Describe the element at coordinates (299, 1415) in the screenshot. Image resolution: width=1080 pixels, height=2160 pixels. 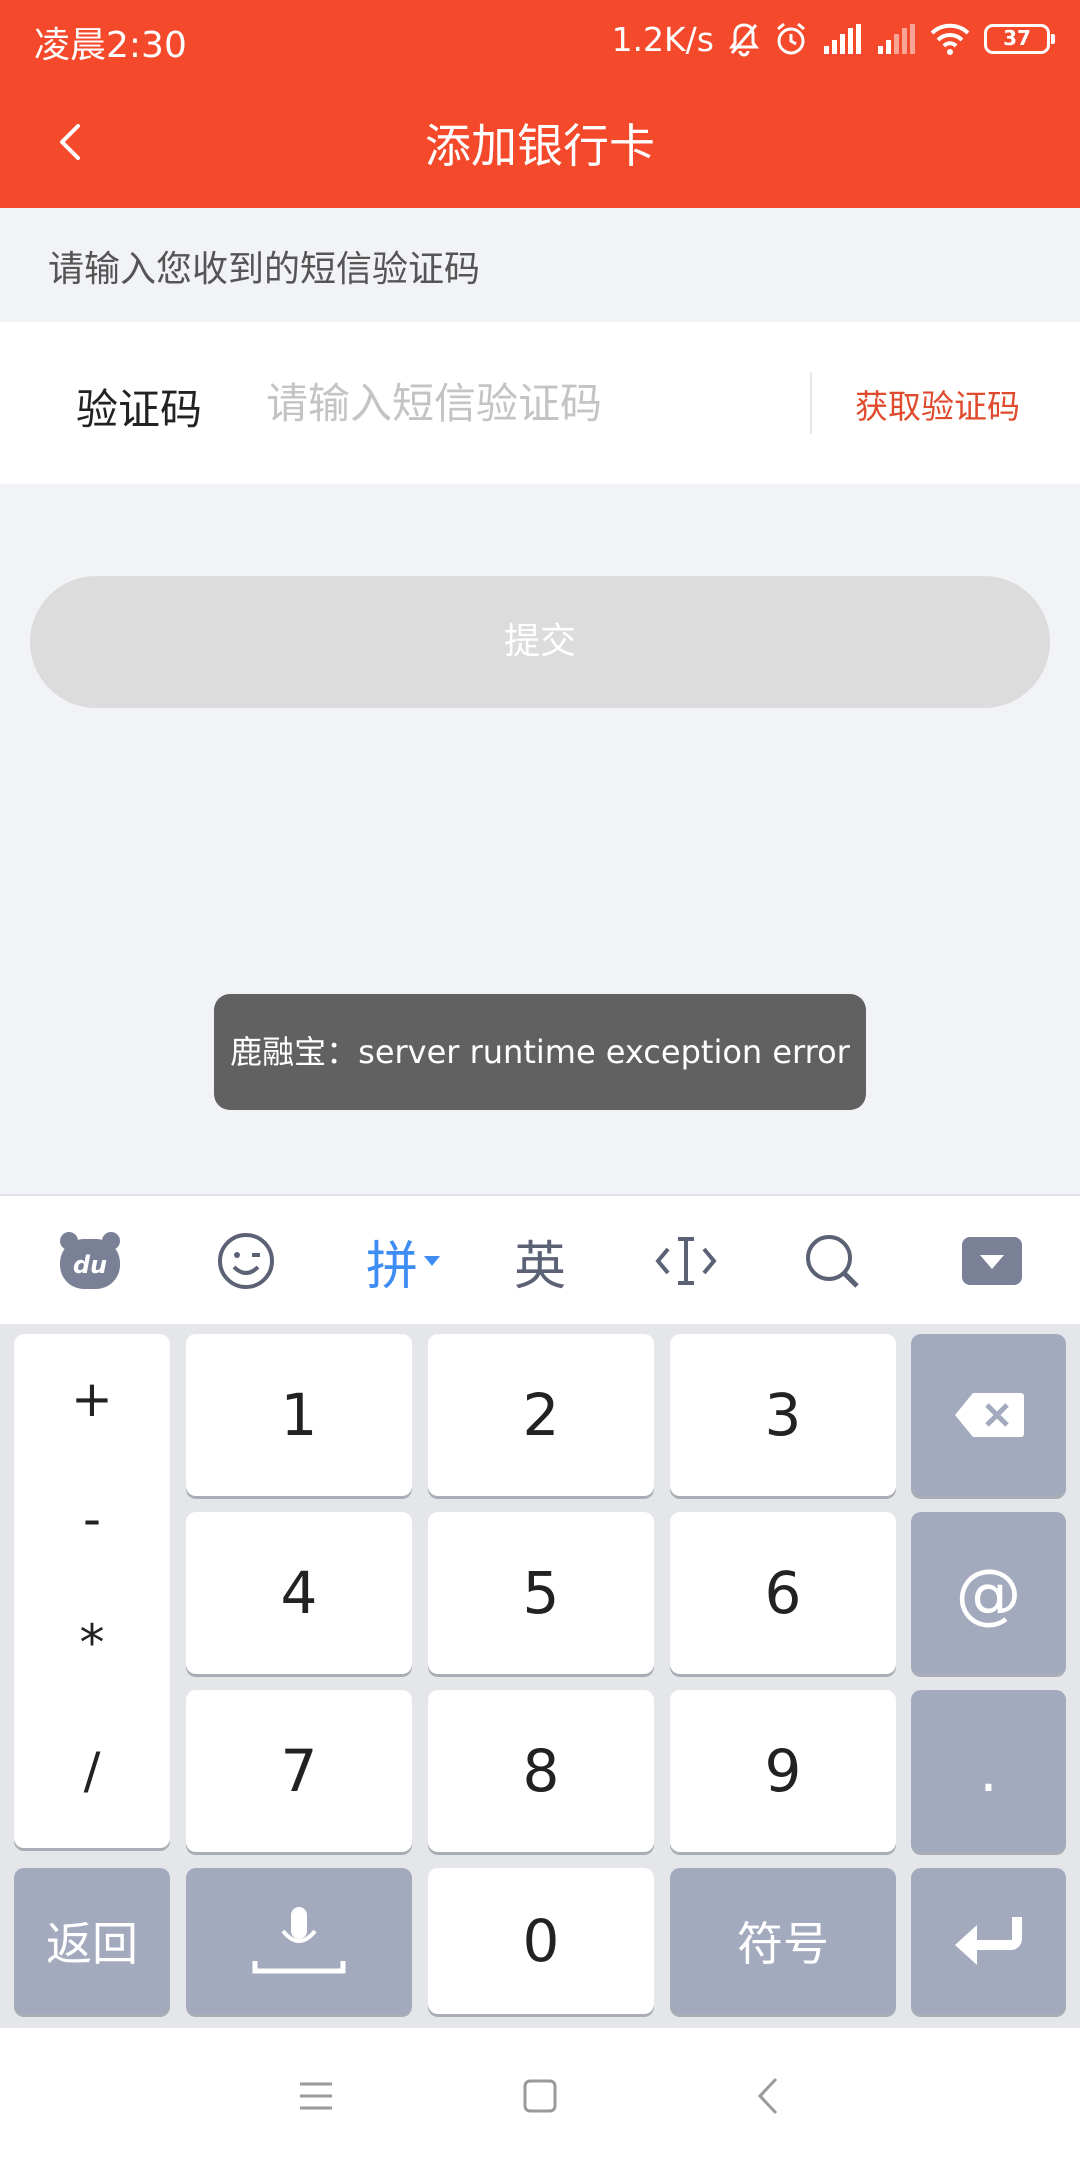
I see `key-1: 1` at that location.